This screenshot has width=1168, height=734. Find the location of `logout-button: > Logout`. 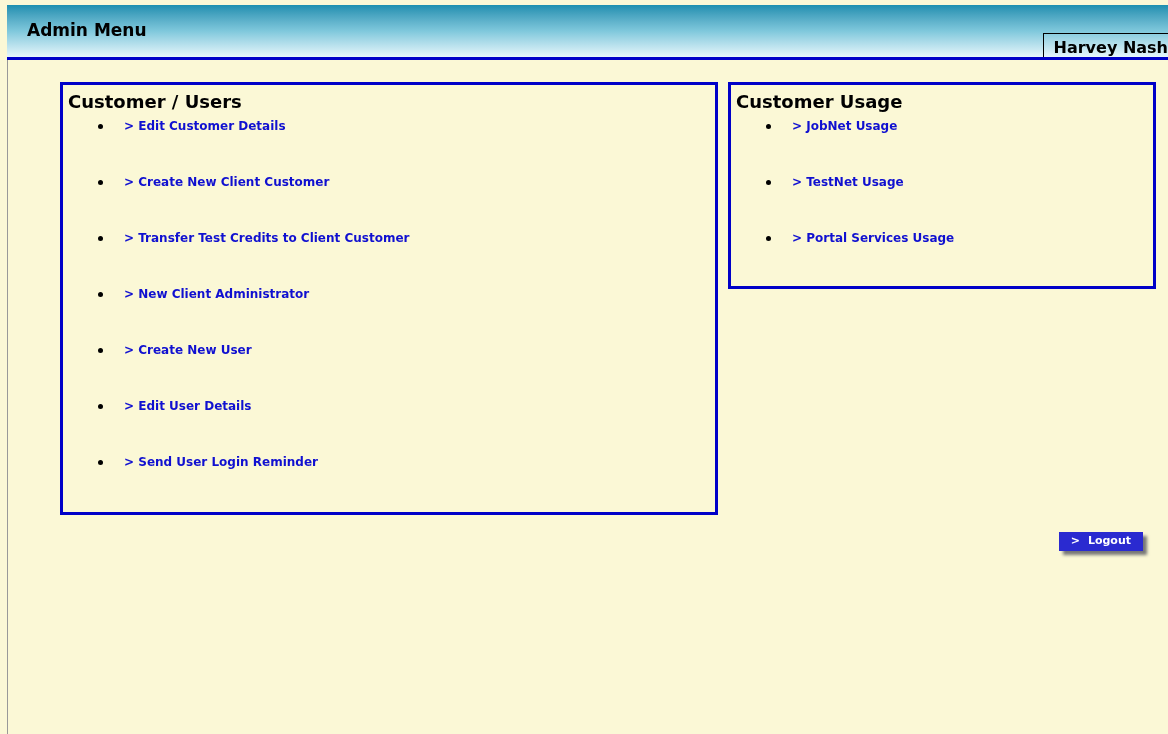

logout-button: > Logout is located at coordinates (1100, 541).